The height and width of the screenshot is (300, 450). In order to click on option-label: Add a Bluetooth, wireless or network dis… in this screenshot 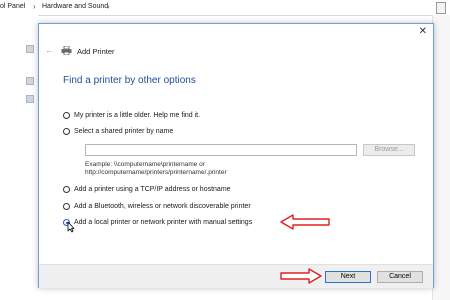, I will do `click(162, 206)`.